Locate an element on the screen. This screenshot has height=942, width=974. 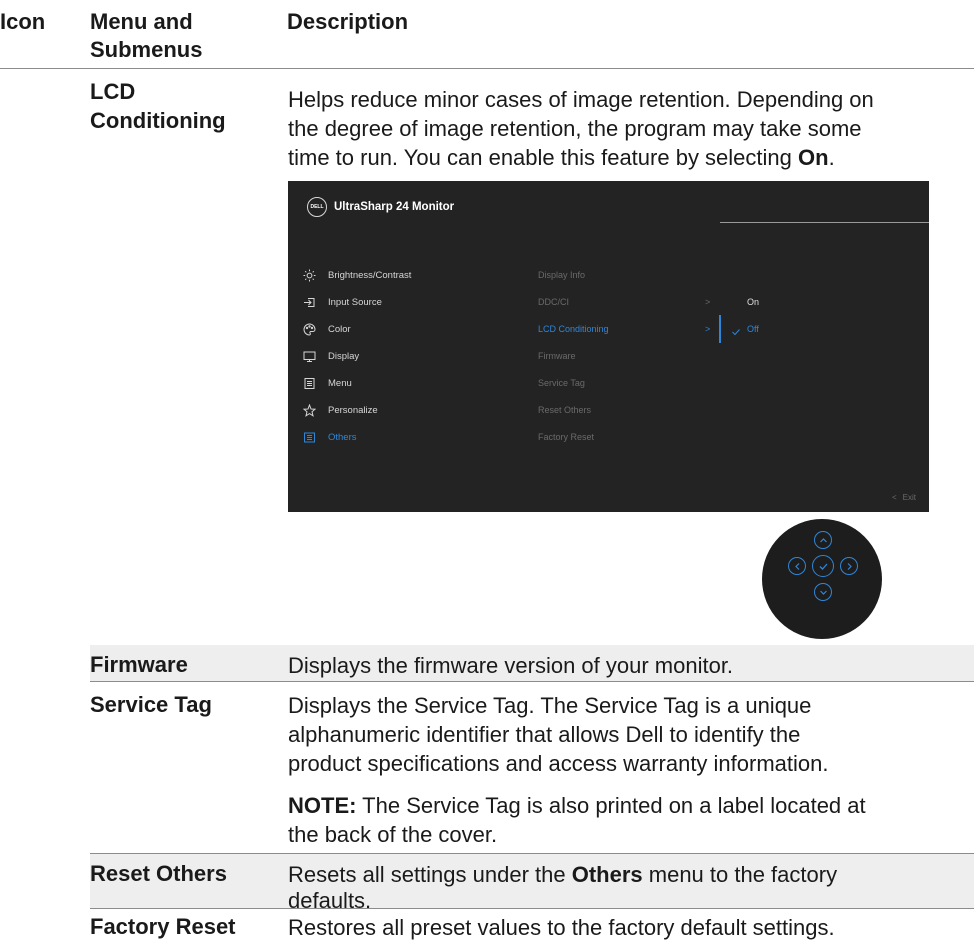
reset-others-menu: Reset Others is located at coordinates (158, 873).